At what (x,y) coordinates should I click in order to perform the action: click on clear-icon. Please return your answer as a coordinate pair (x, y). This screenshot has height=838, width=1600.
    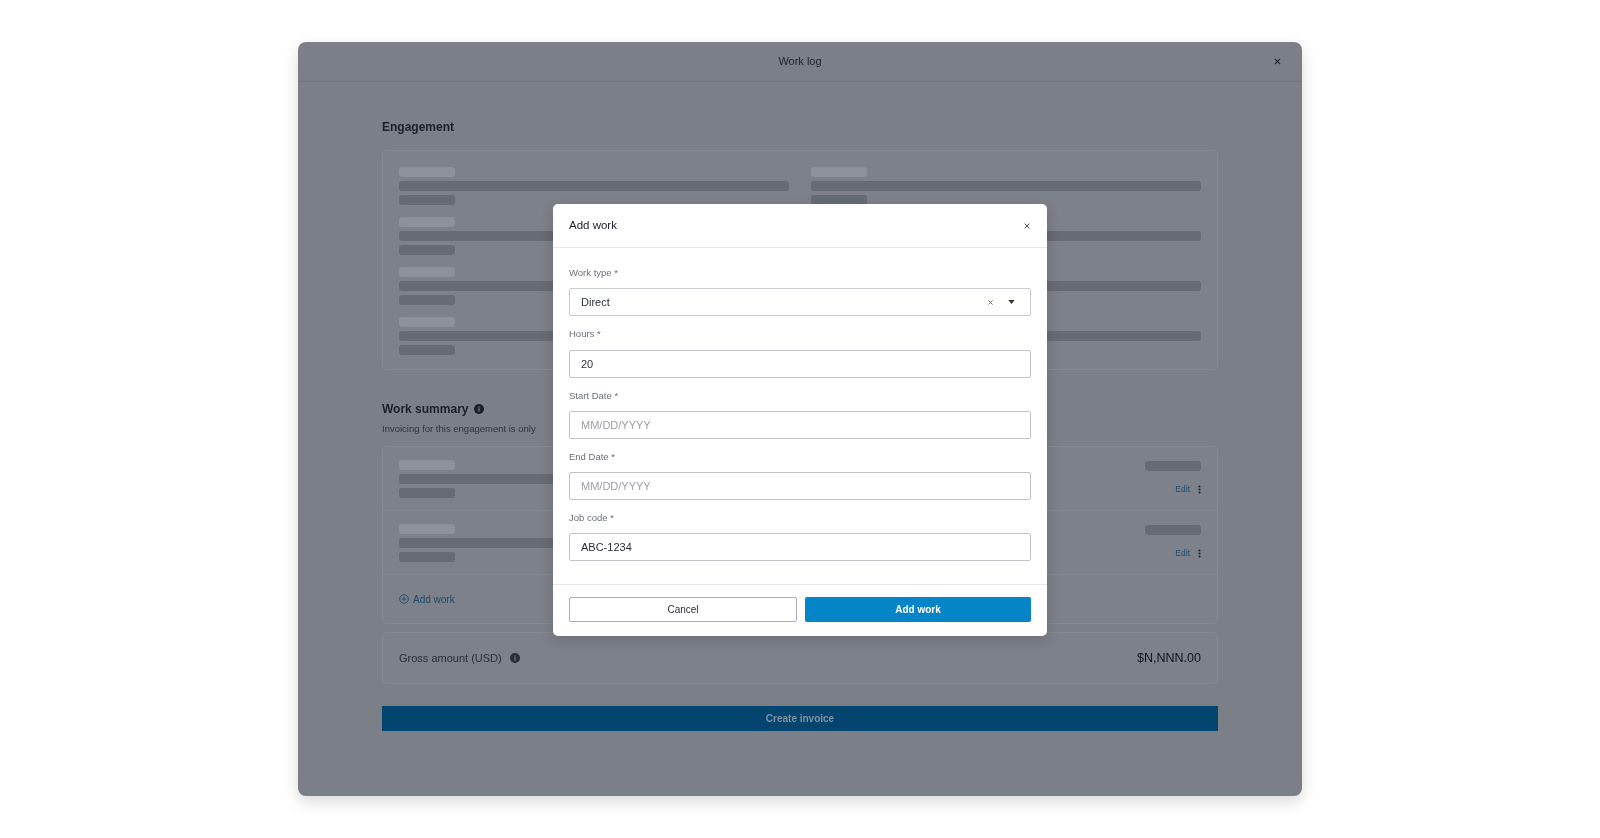
    Looking at the image, I should click on (990, 302).